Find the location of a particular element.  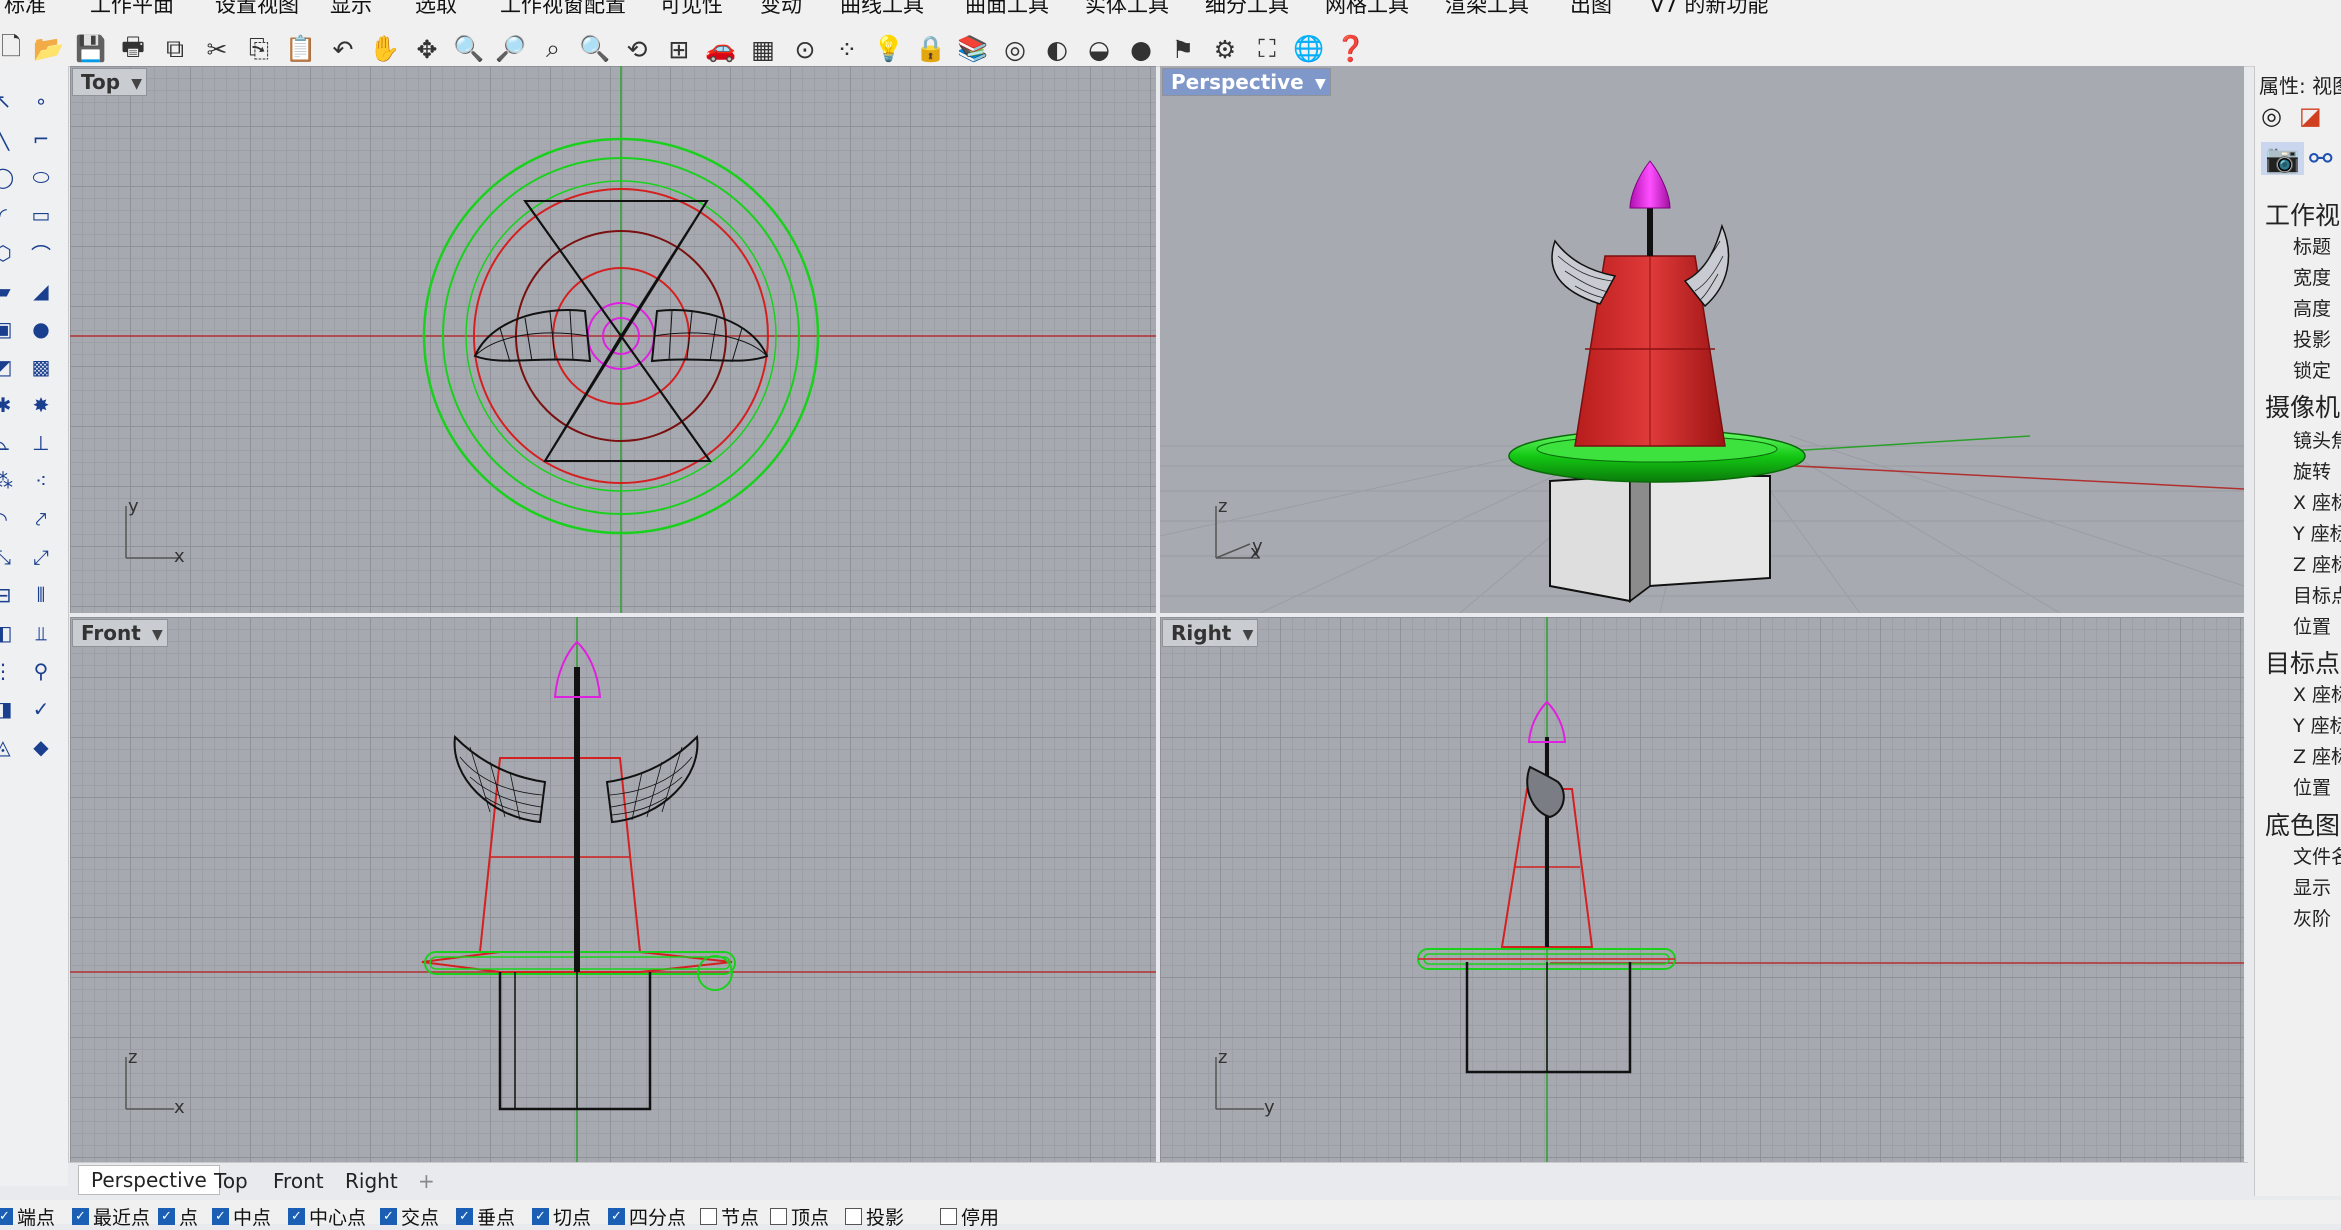

dimension-icon: ⊾ is located at coordinates (9, 443).